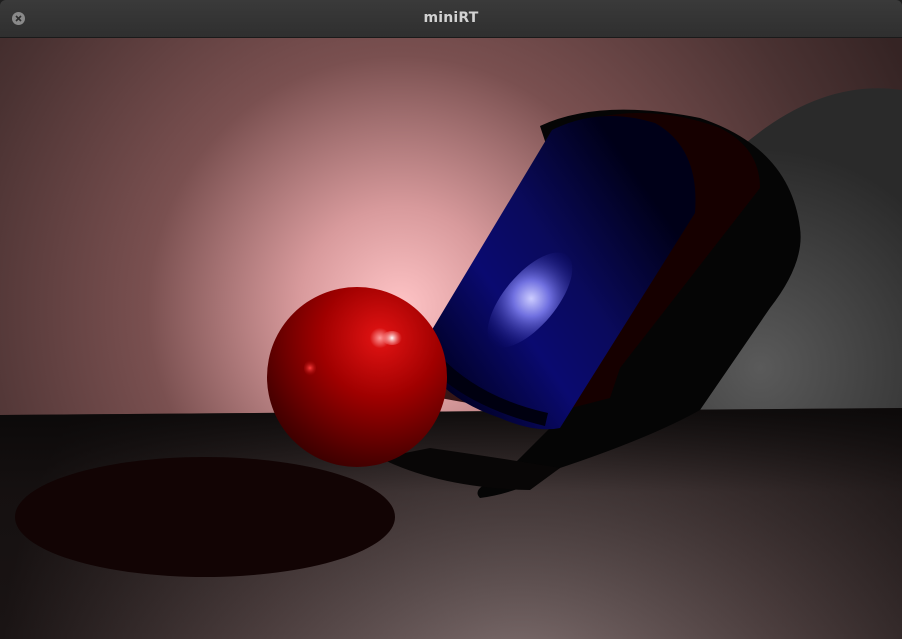 The width and height of the screenshot is (902, 639). I want to click on sphere-floor-shadow, so click(205, 517).